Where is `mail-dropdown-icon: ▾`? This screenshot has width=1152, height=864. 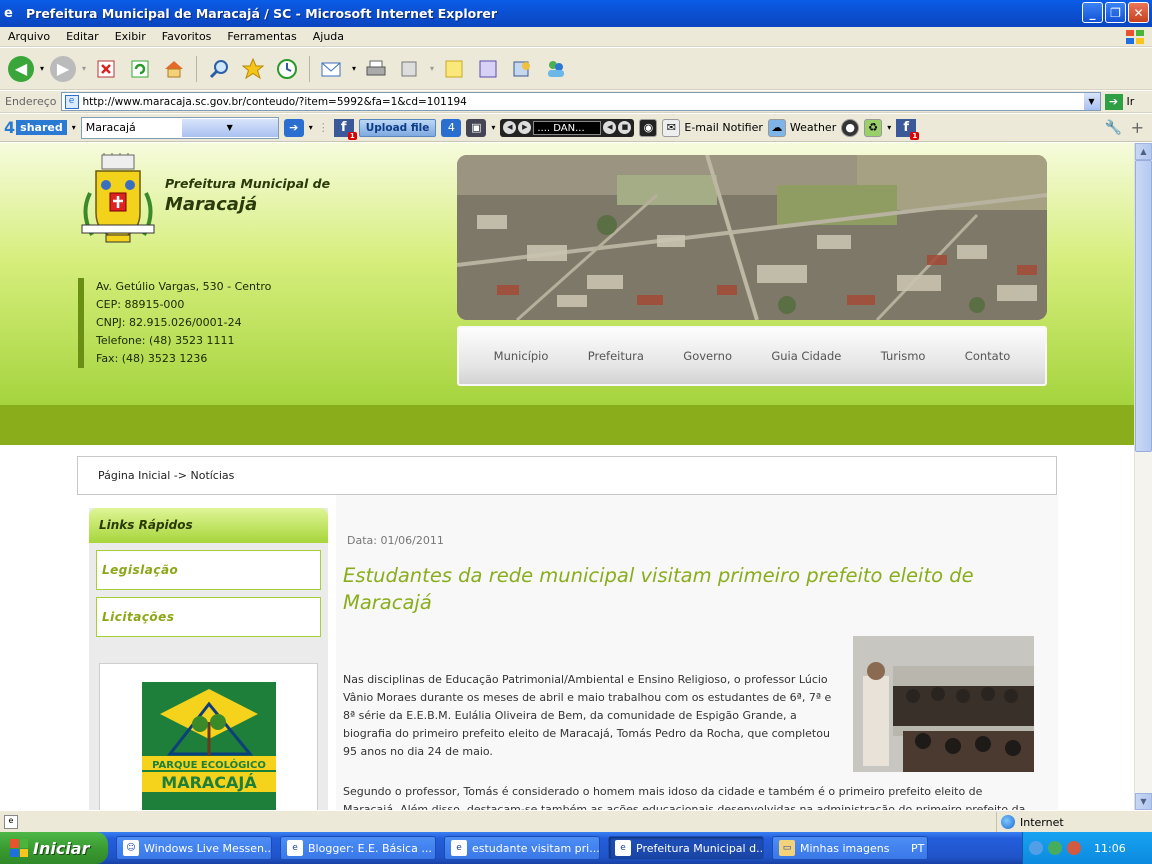
mail-dropdown-icon: ▾ is located at coordinates (354, 68).